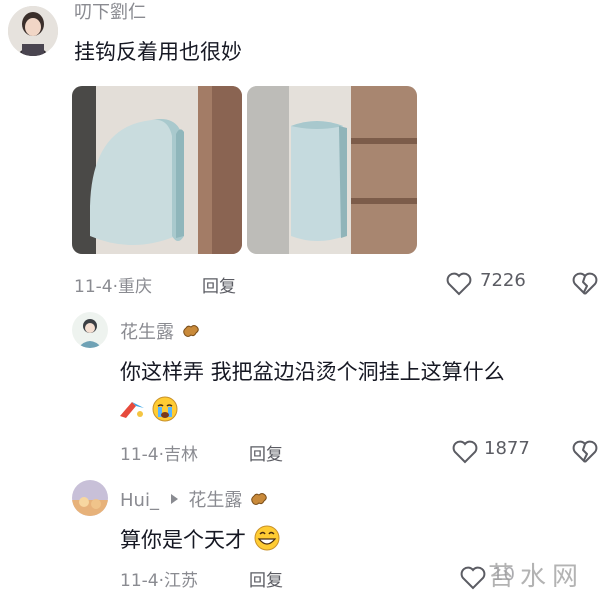 This screenshot has width=600, height=593. I want to click on username: Hui_ 花生露, so click(195, 500).